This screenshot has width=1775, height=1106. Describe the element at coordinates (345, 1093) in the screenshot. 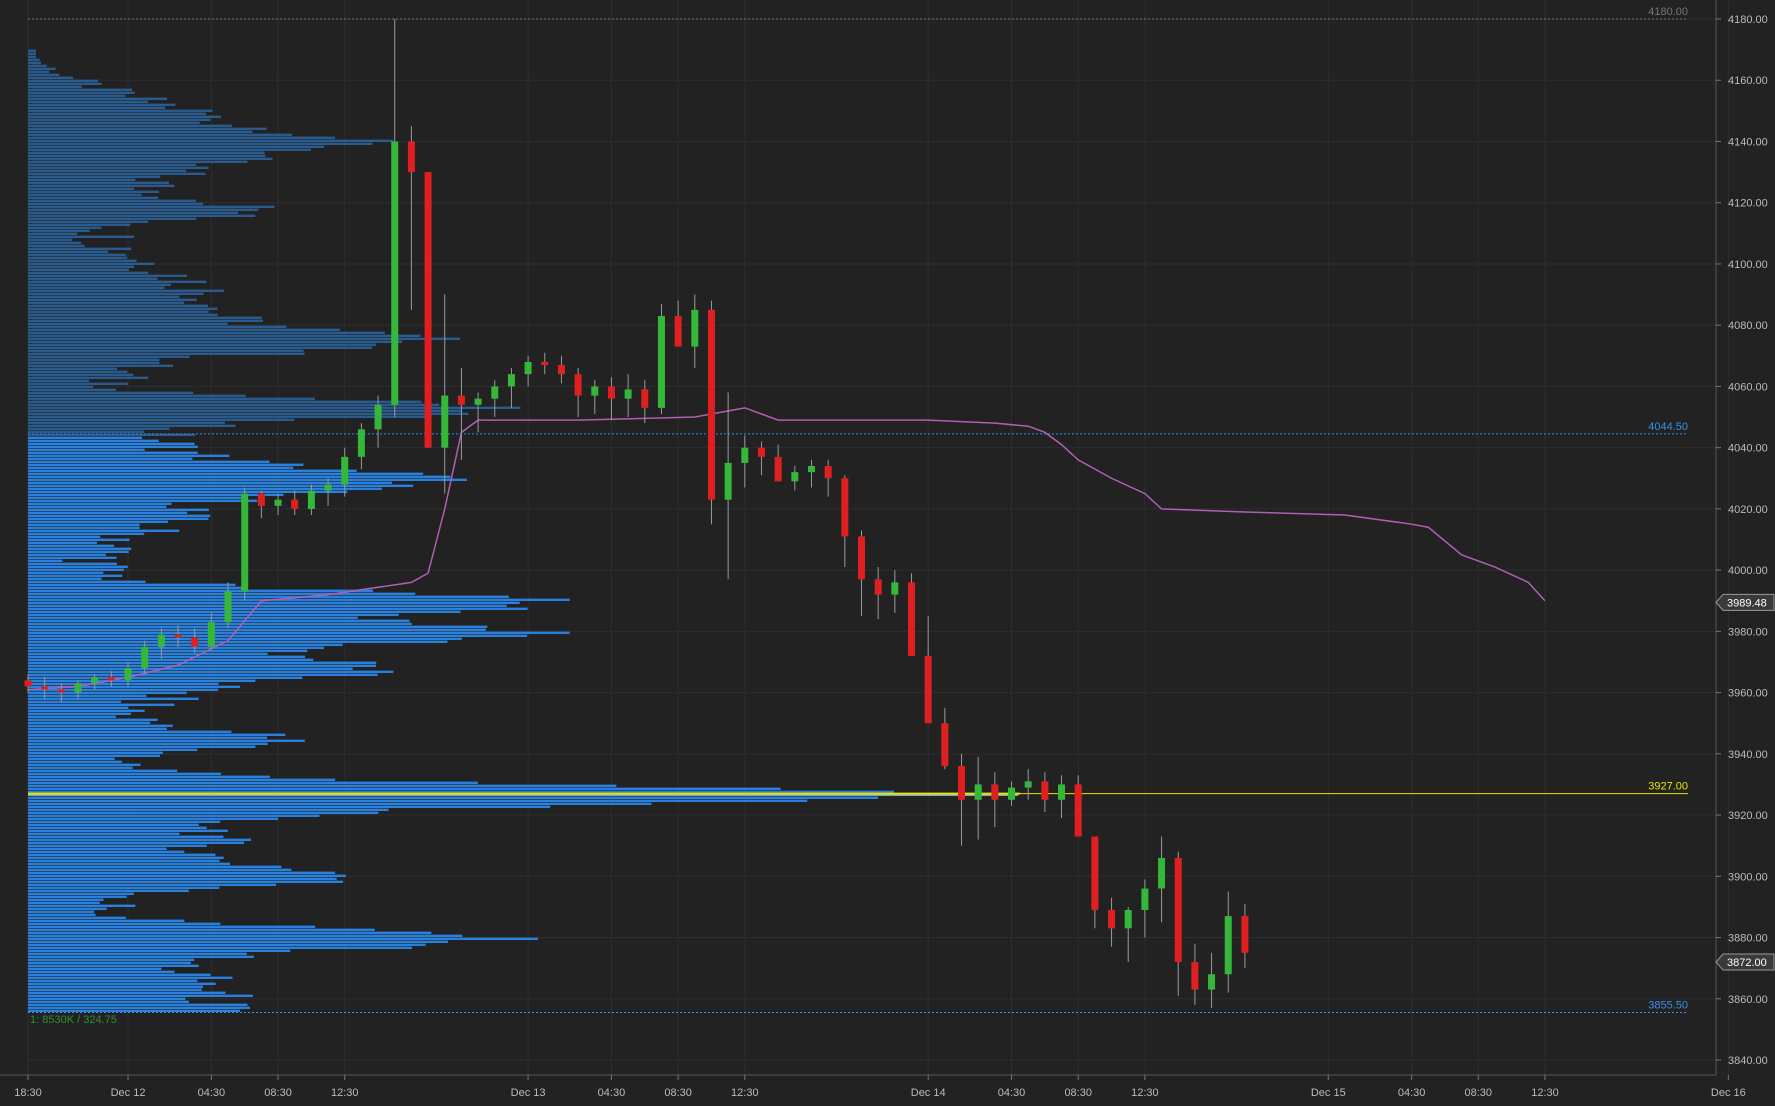

I see `time-tick-label: 12:30` at that location.